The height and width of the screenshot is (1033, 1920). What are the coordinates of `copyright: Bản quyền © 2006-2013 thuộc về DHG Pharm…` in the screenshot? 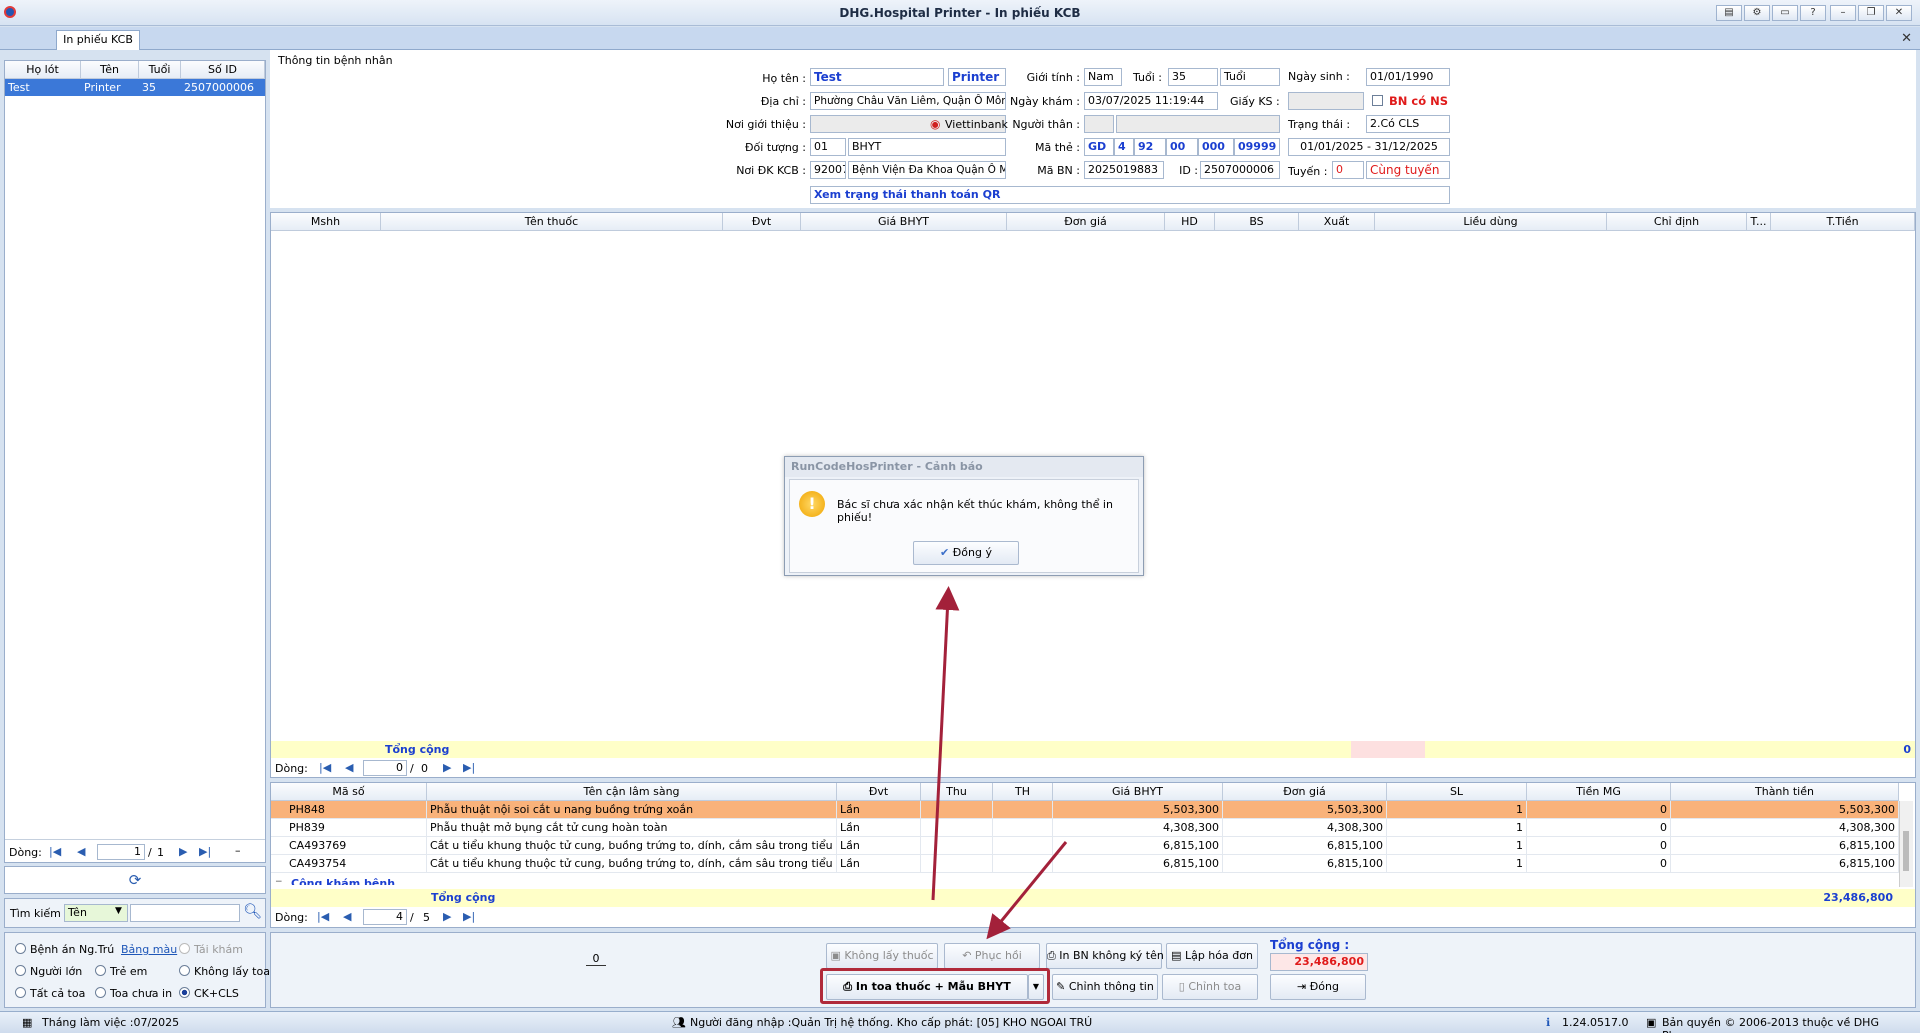 It's located at (1770, 1024).